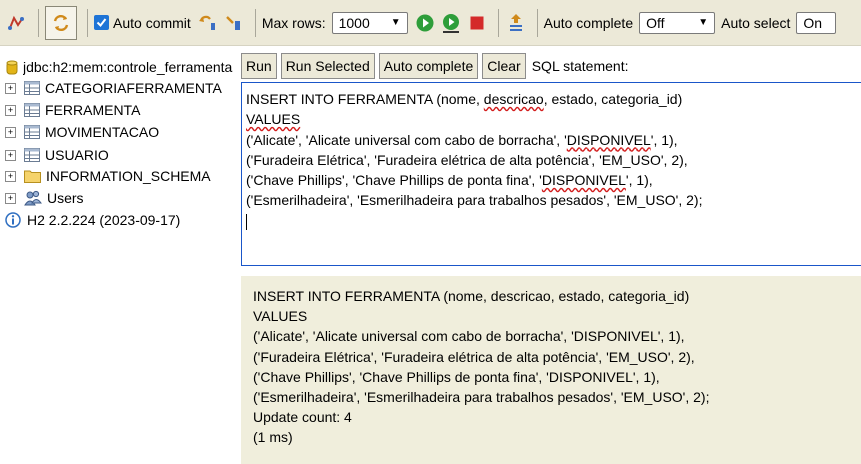  I want to click on run-selected-icon, so click(451, 23).